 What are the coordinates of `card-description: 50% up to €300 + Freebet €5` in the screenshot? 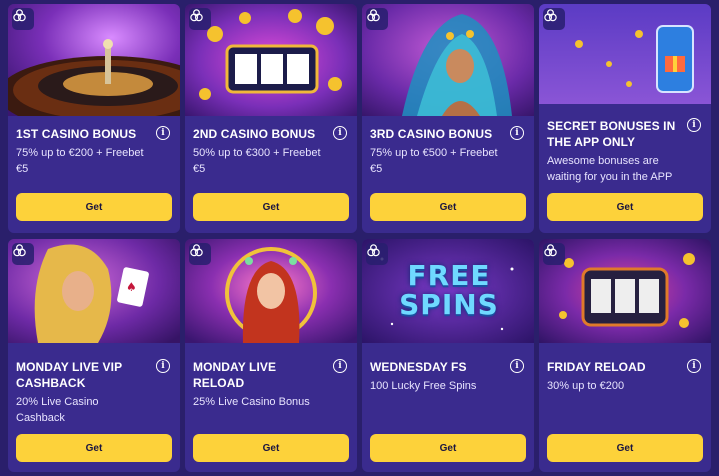 It's located at (257, 161).